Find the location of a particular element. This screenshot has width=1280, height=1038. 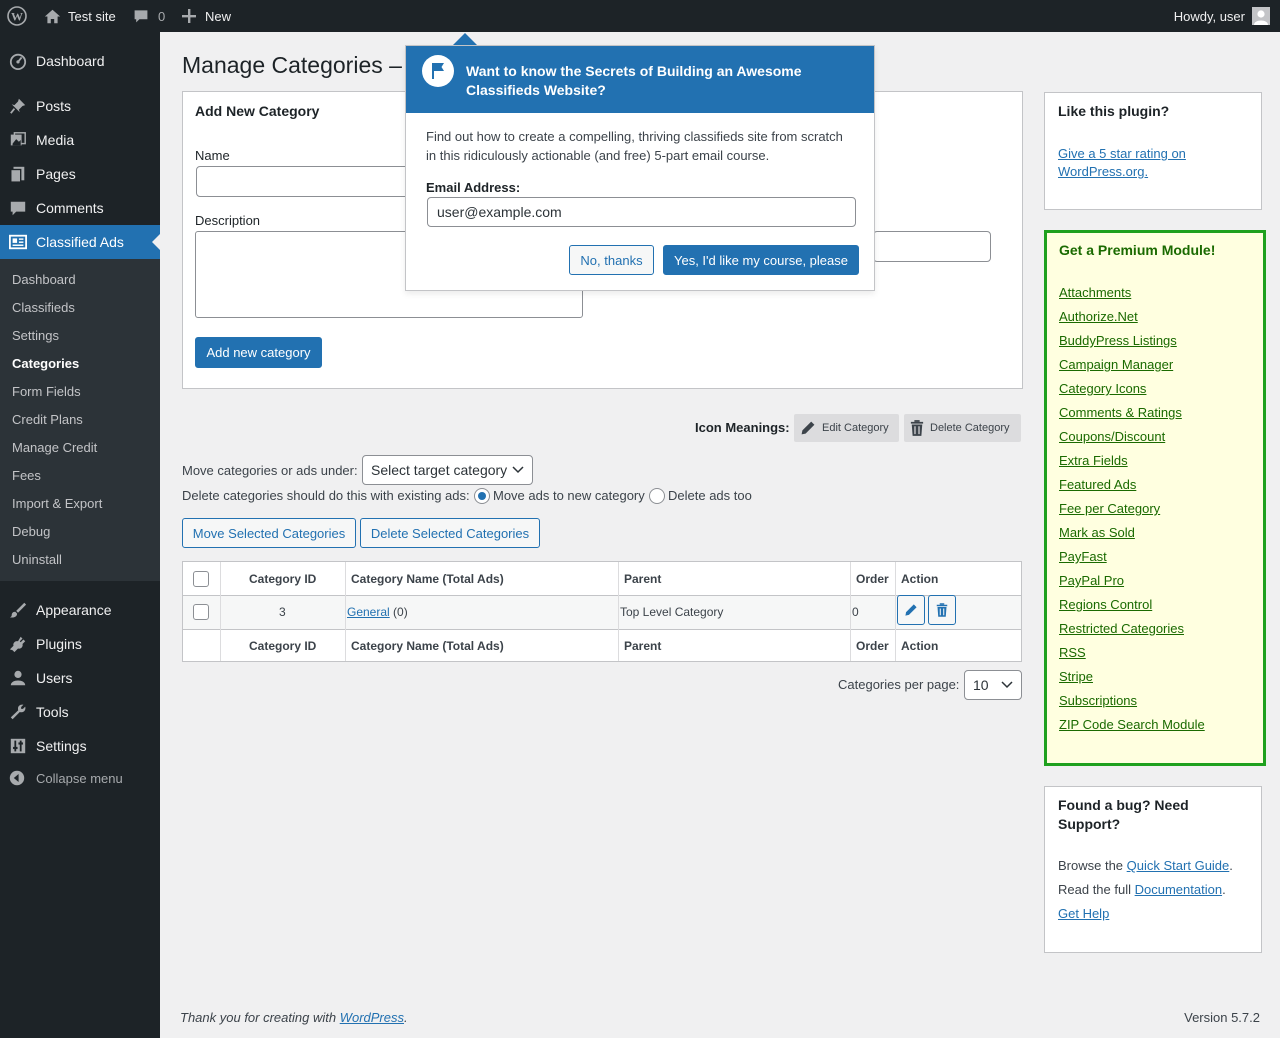

trash-icon is located at coordinates (917, 428).